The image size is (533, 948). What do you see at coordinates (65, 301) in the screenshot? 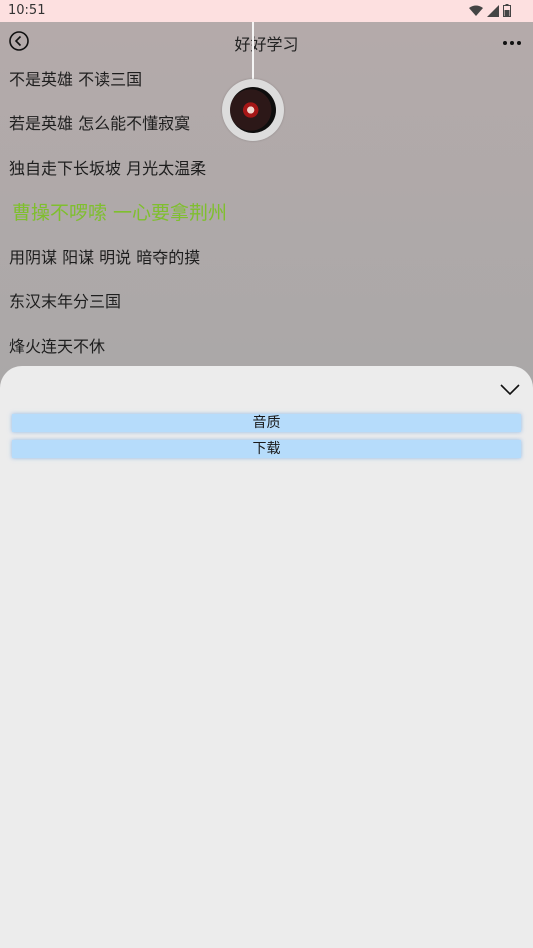
I see `lyric-line: 东汉末年分三国` at bounding box center [65, 301].